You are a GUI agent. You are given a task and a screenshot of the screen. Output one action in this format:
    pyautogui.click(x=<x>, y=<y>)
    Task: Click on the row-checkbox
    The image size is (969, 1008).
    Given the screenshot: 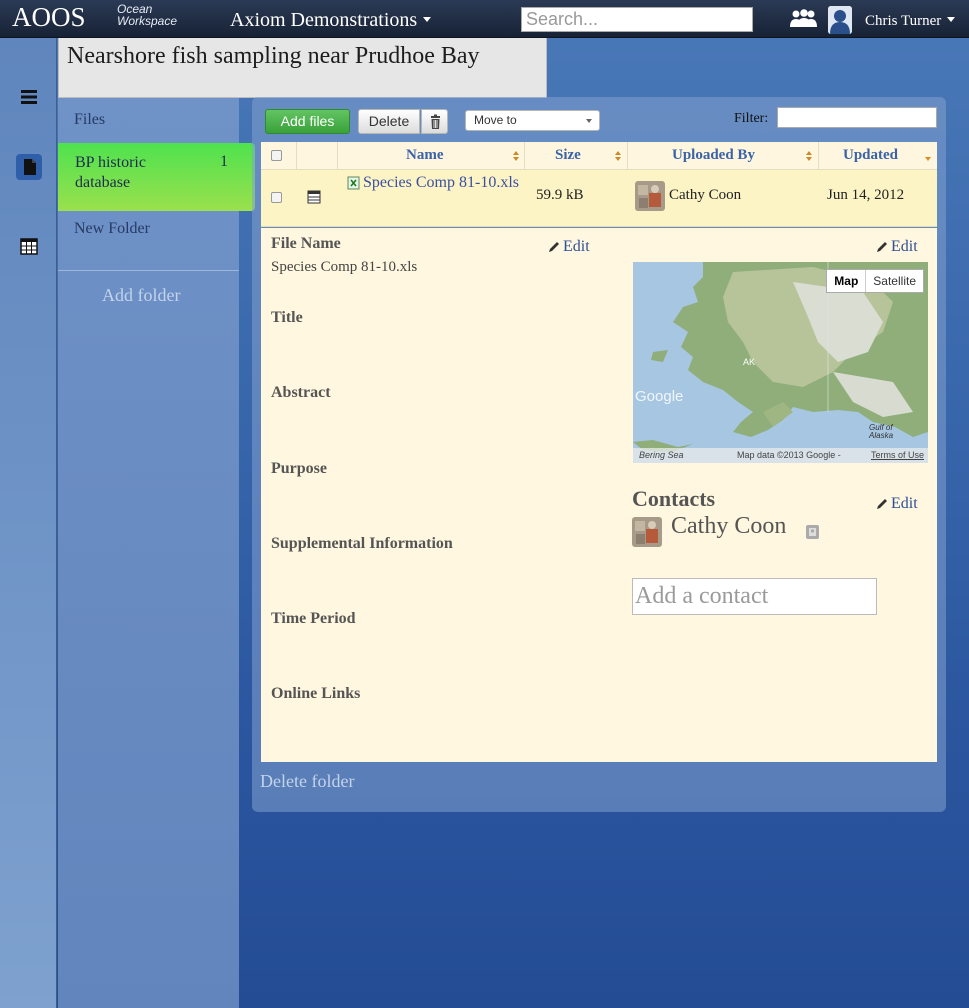 What is the action you would take?
    pyautogui.click(x=276, y=197)
    